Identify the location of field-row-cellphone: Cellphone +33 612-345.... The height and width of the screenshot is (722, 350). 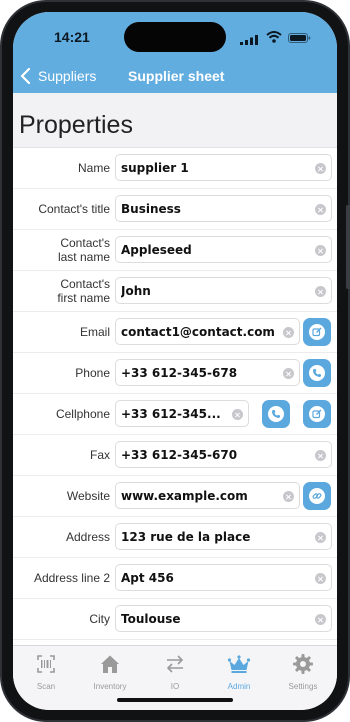
(175, 414).